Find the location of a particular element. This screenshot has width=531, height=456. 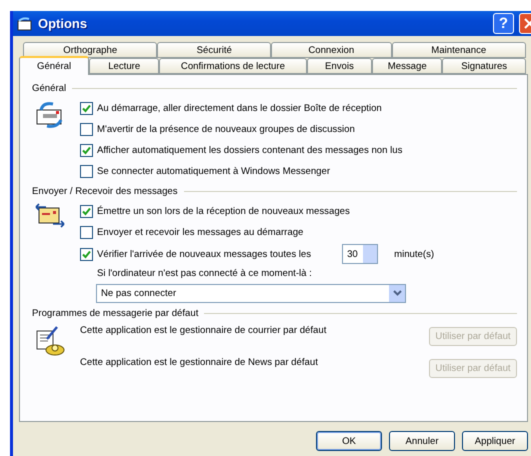

tab: Maintenance is located at coordinates (459, 50).